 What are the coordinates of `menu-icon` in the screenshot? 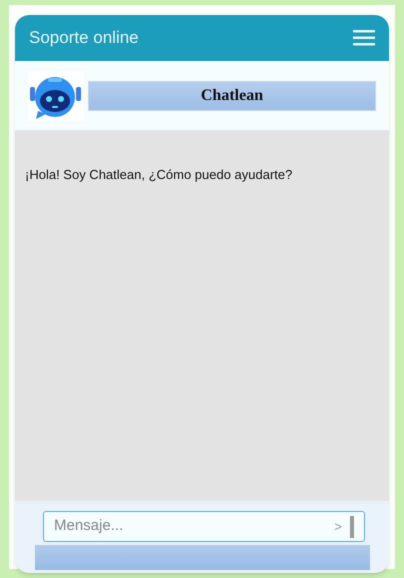 It's located at (364, 38).